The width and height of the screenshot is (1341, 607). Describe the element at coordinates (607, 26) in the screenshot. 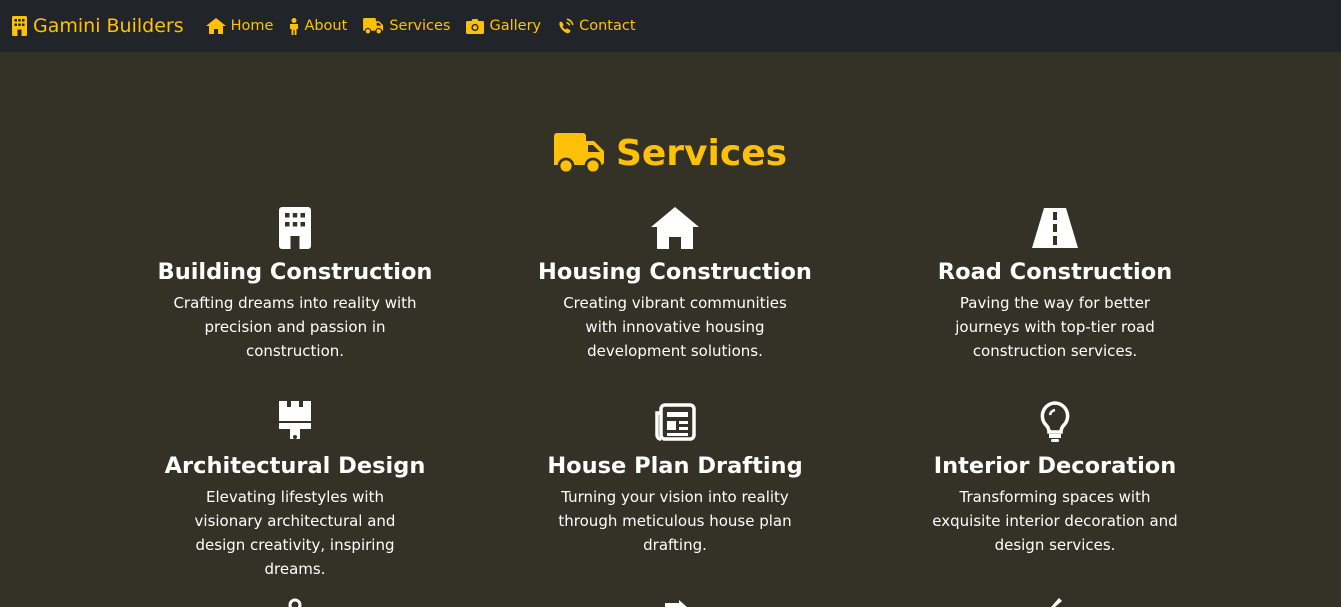

I see `nav-contact-label: Contact` at that location.